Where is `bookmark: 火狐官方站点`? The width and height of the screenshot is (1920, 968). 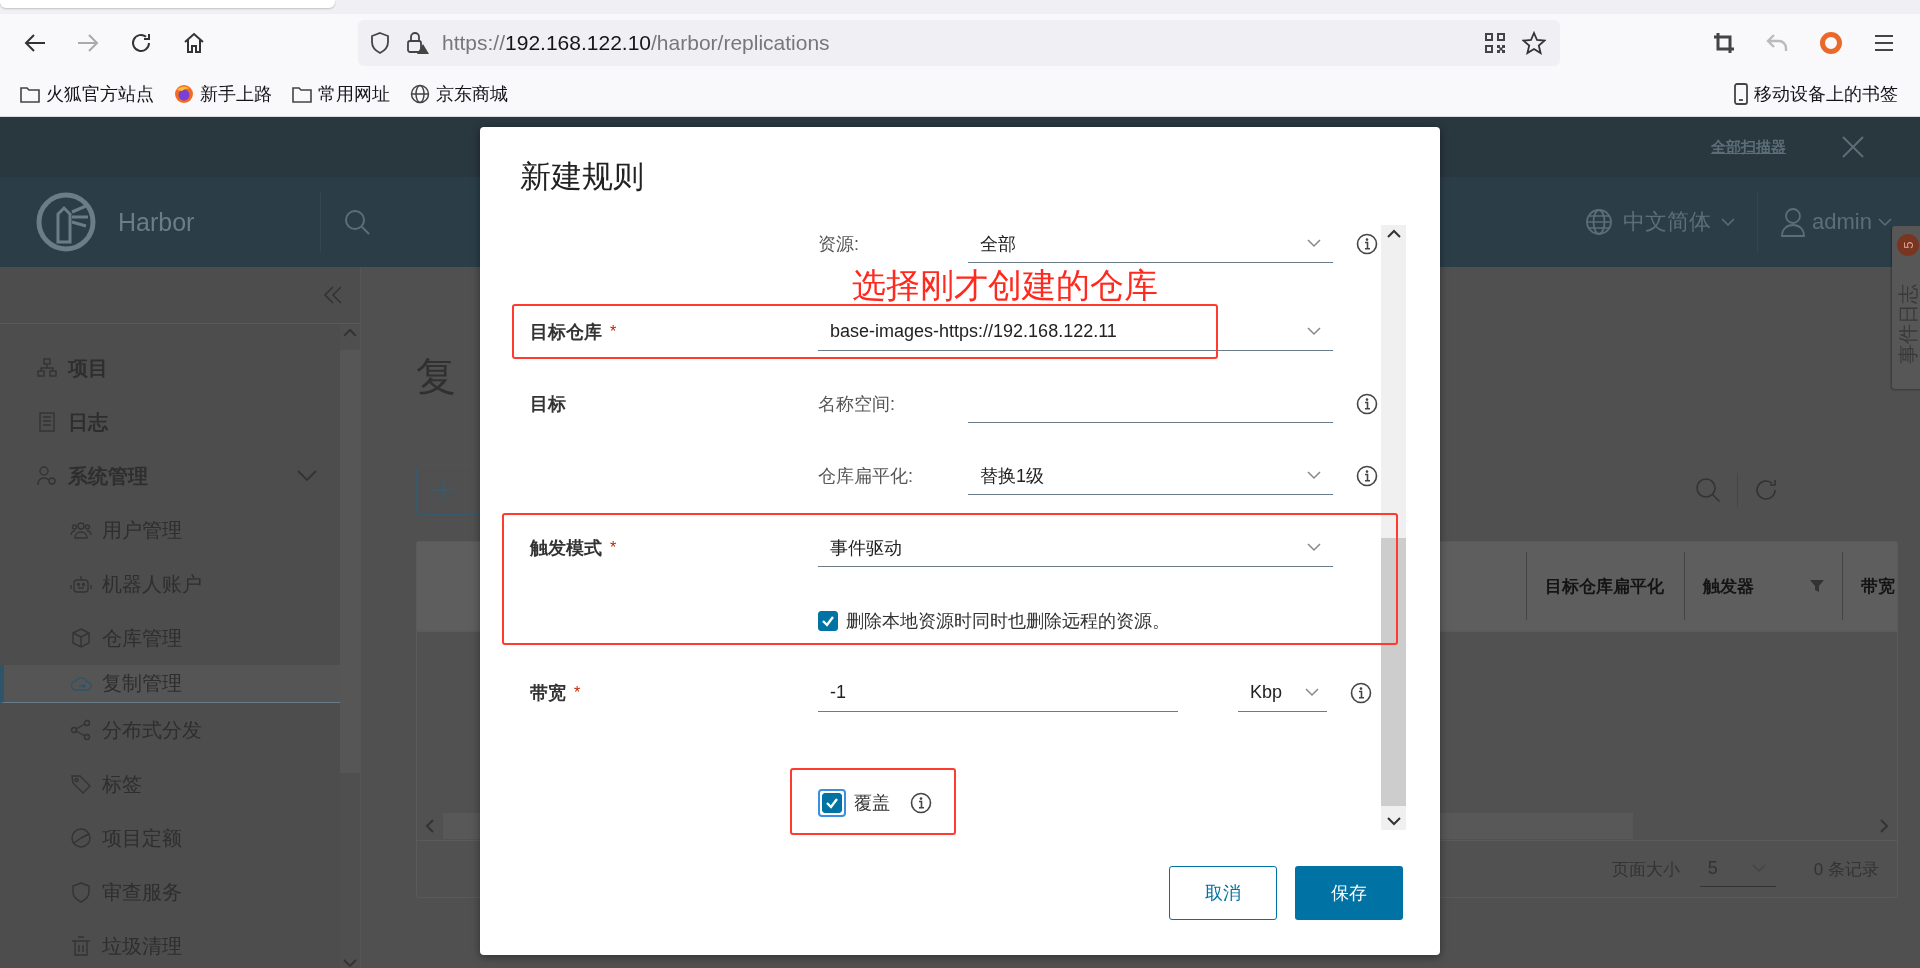
bookmark: 火狐官方站点 is located at coordinates (87, 94).